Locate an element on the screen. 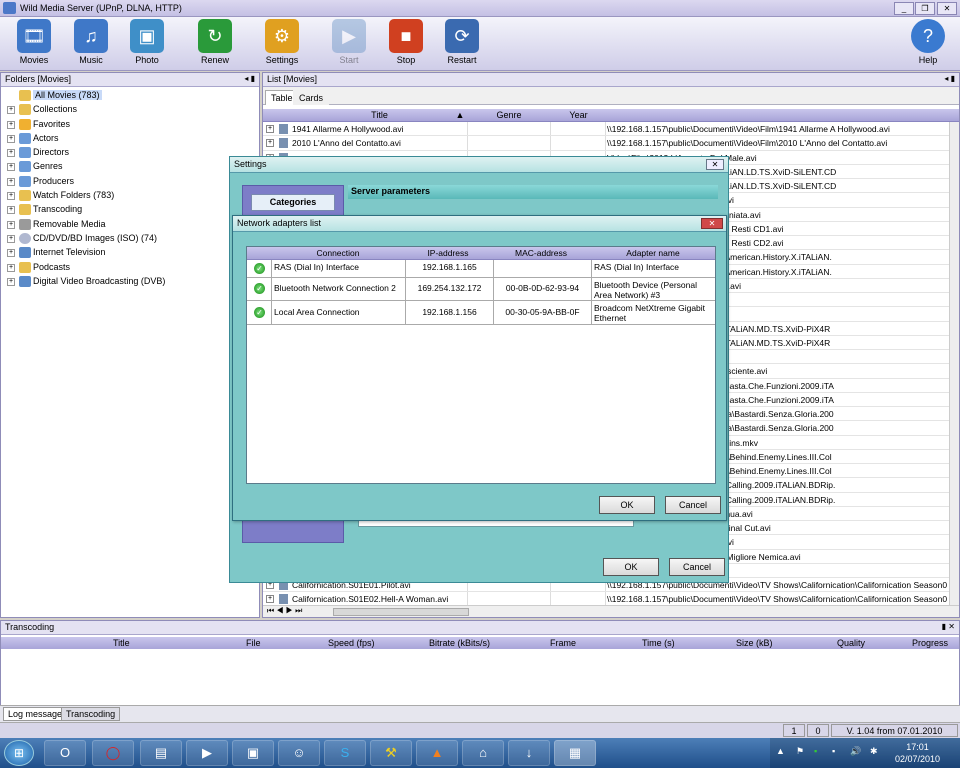  vlc-icon: ▲ is located at coordinates (437, 753).